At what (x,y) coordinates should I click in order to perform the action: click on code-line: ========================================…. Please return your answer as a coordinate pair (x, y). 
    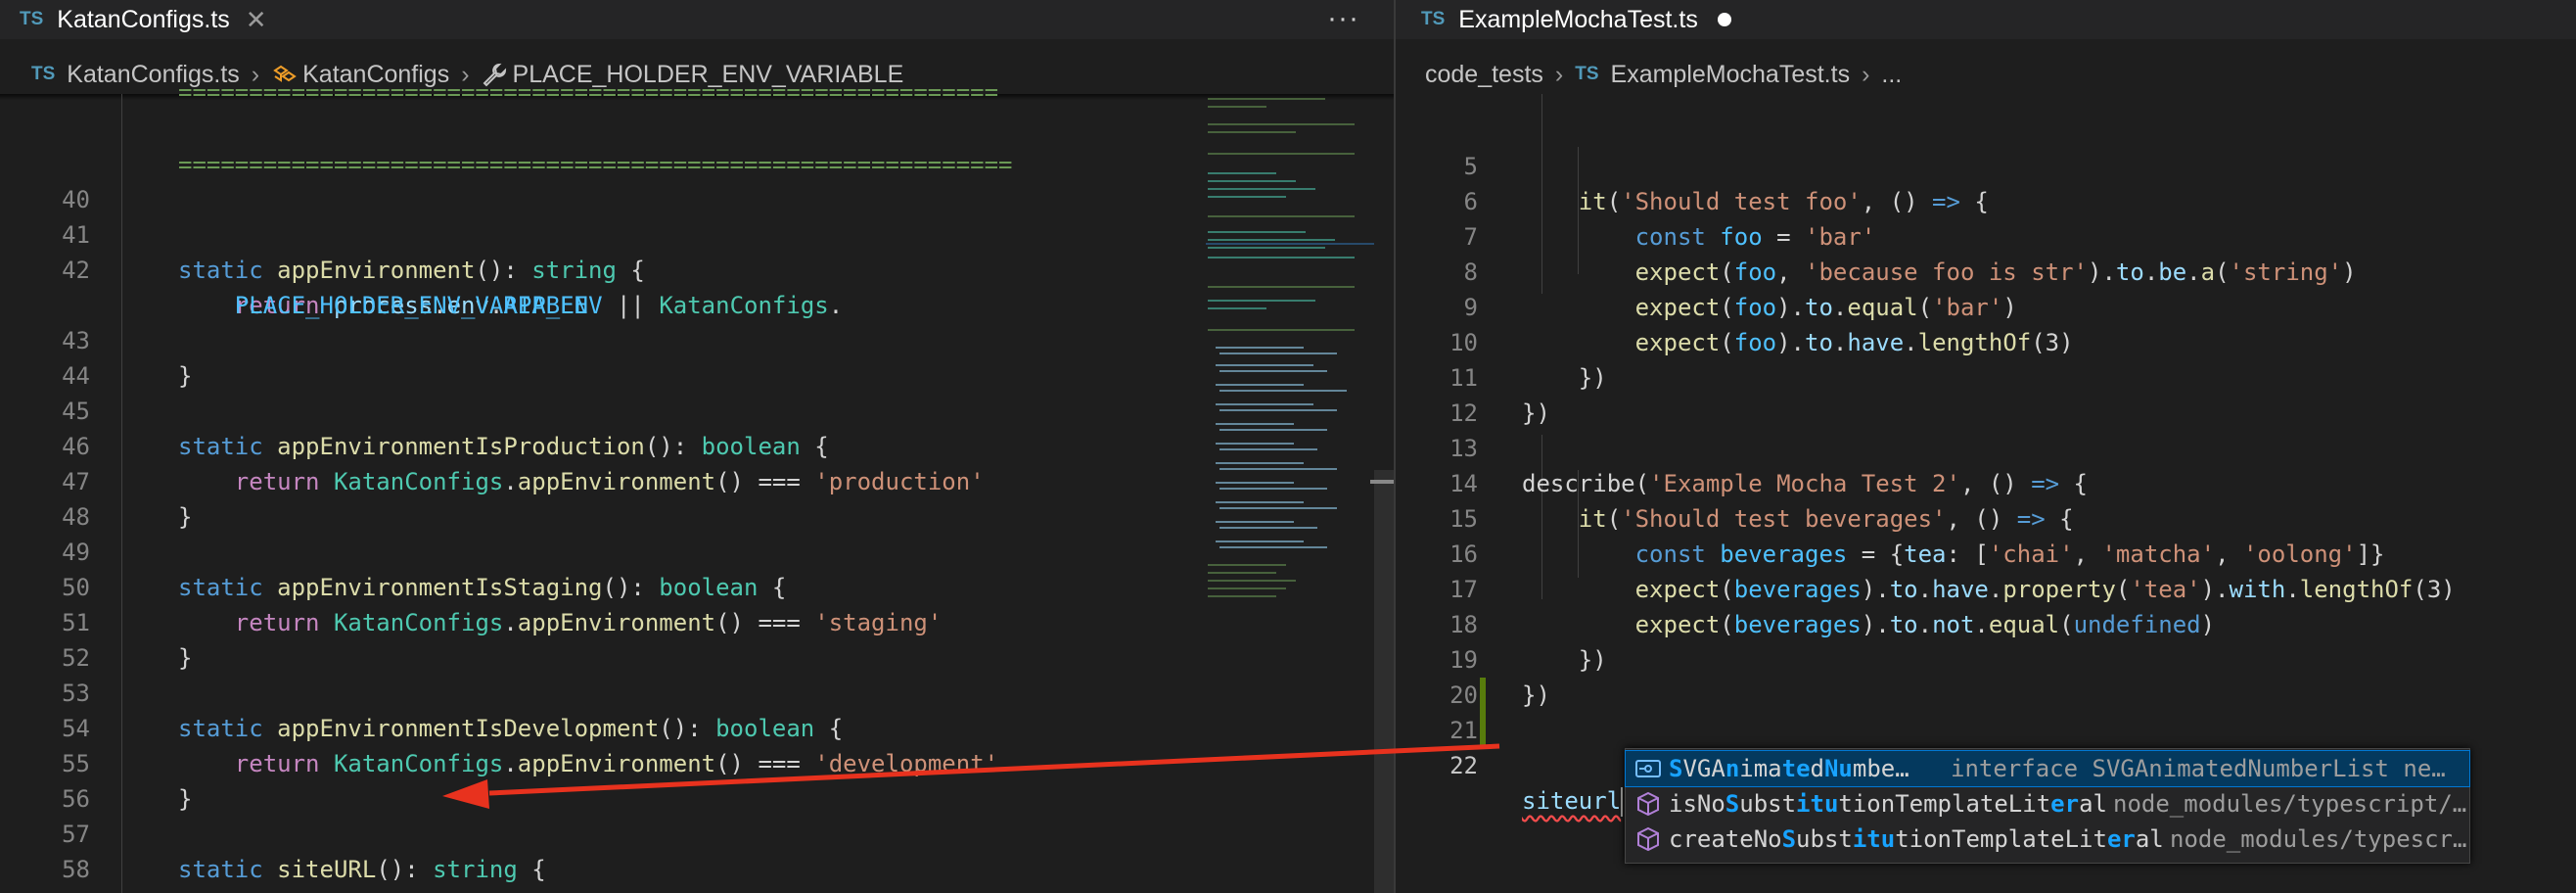
    Looking at the image, I should click on (697, 145).